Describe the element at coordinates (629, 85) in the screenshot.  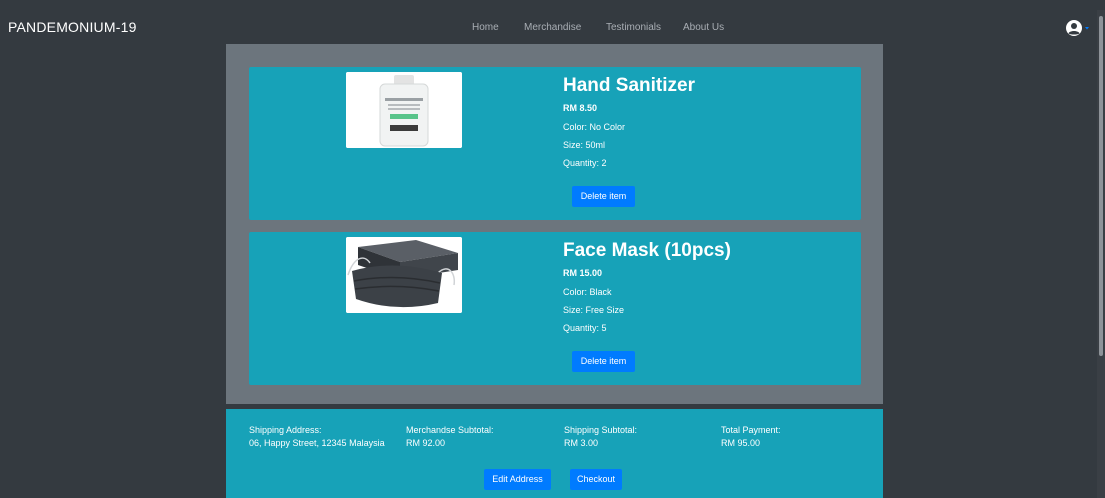
I see `item-name: Hand Sanitizer` at that location.